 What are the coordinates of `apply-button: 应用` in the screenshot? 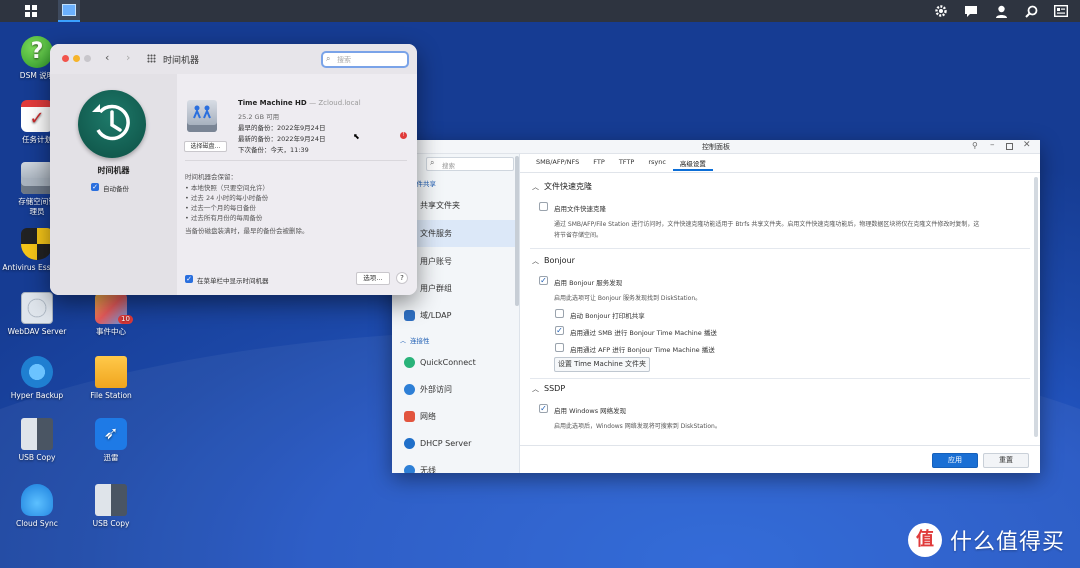 It's located at (955, 460).